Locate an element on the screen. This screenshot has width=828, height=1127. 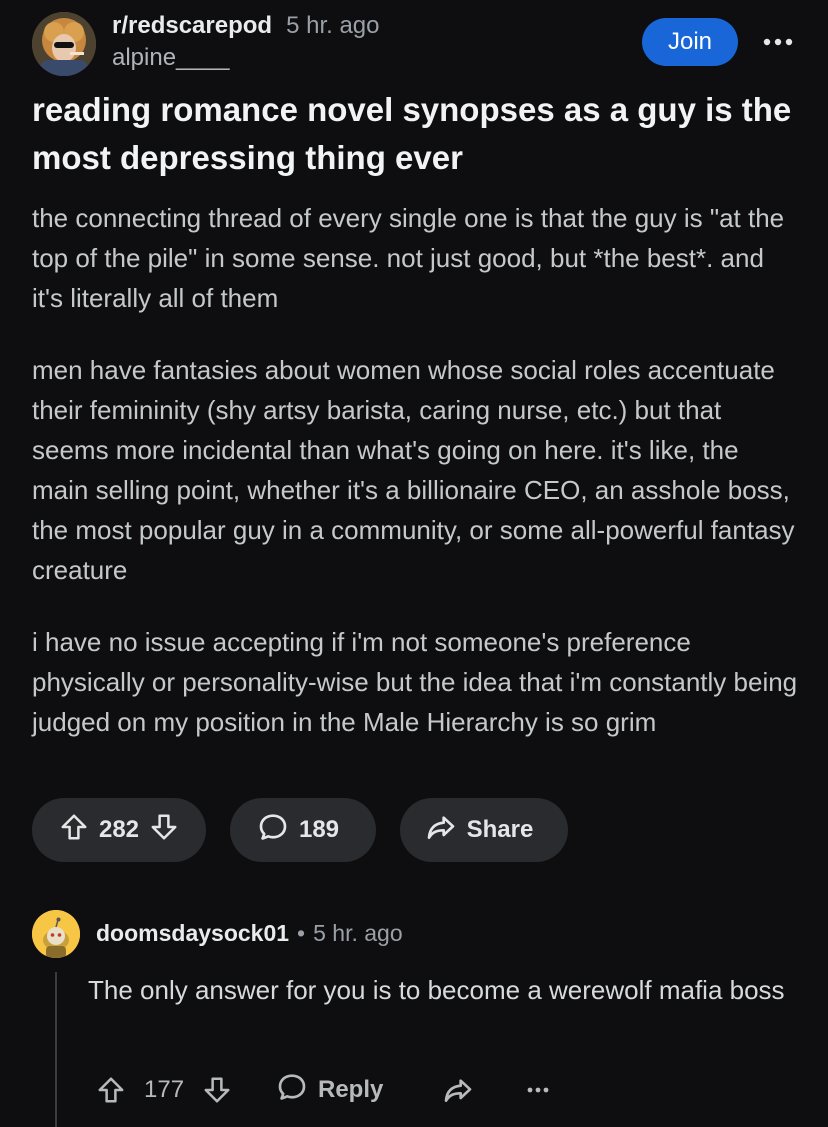
comment-time: 5 hr. ago is located at coordinates (358, 933).